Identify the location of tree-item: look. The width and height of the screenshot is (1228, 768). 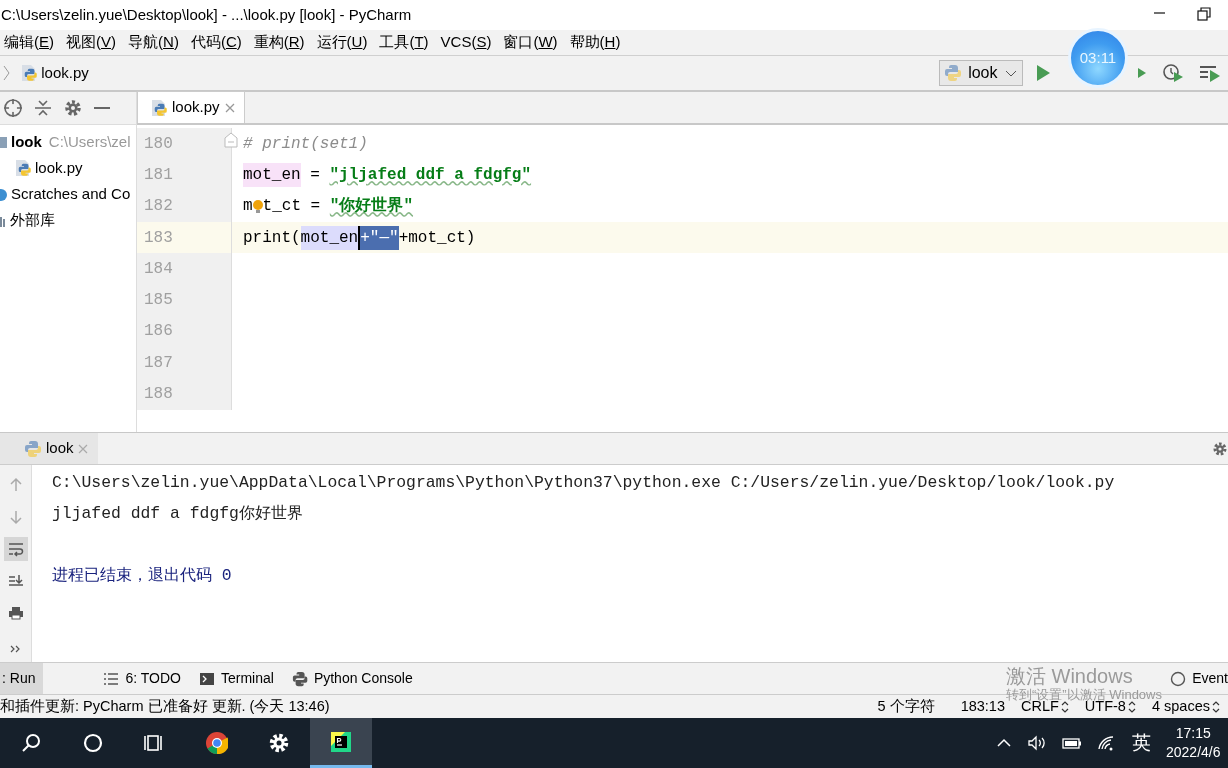
(26, 141).